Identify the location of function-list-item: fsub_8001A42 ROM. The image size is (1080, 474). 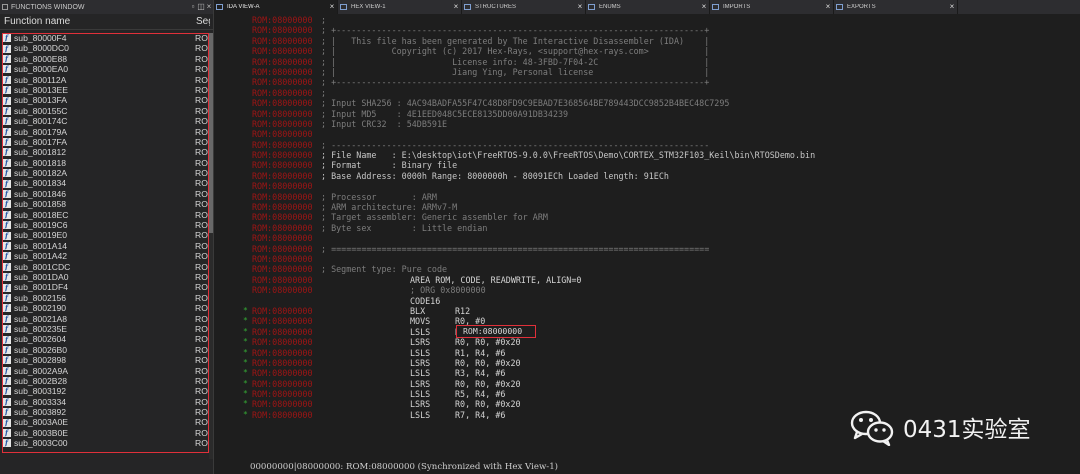
(105, 256).